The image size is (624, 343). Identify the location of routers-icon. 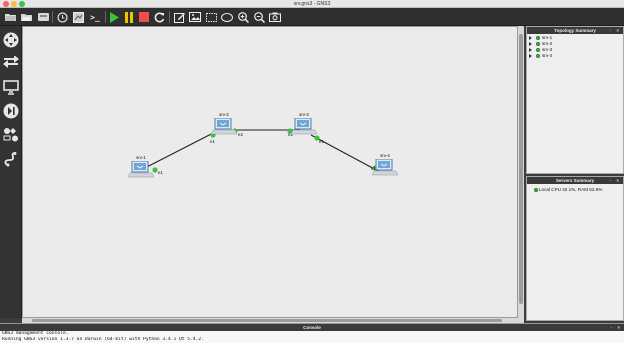
(11, 40).